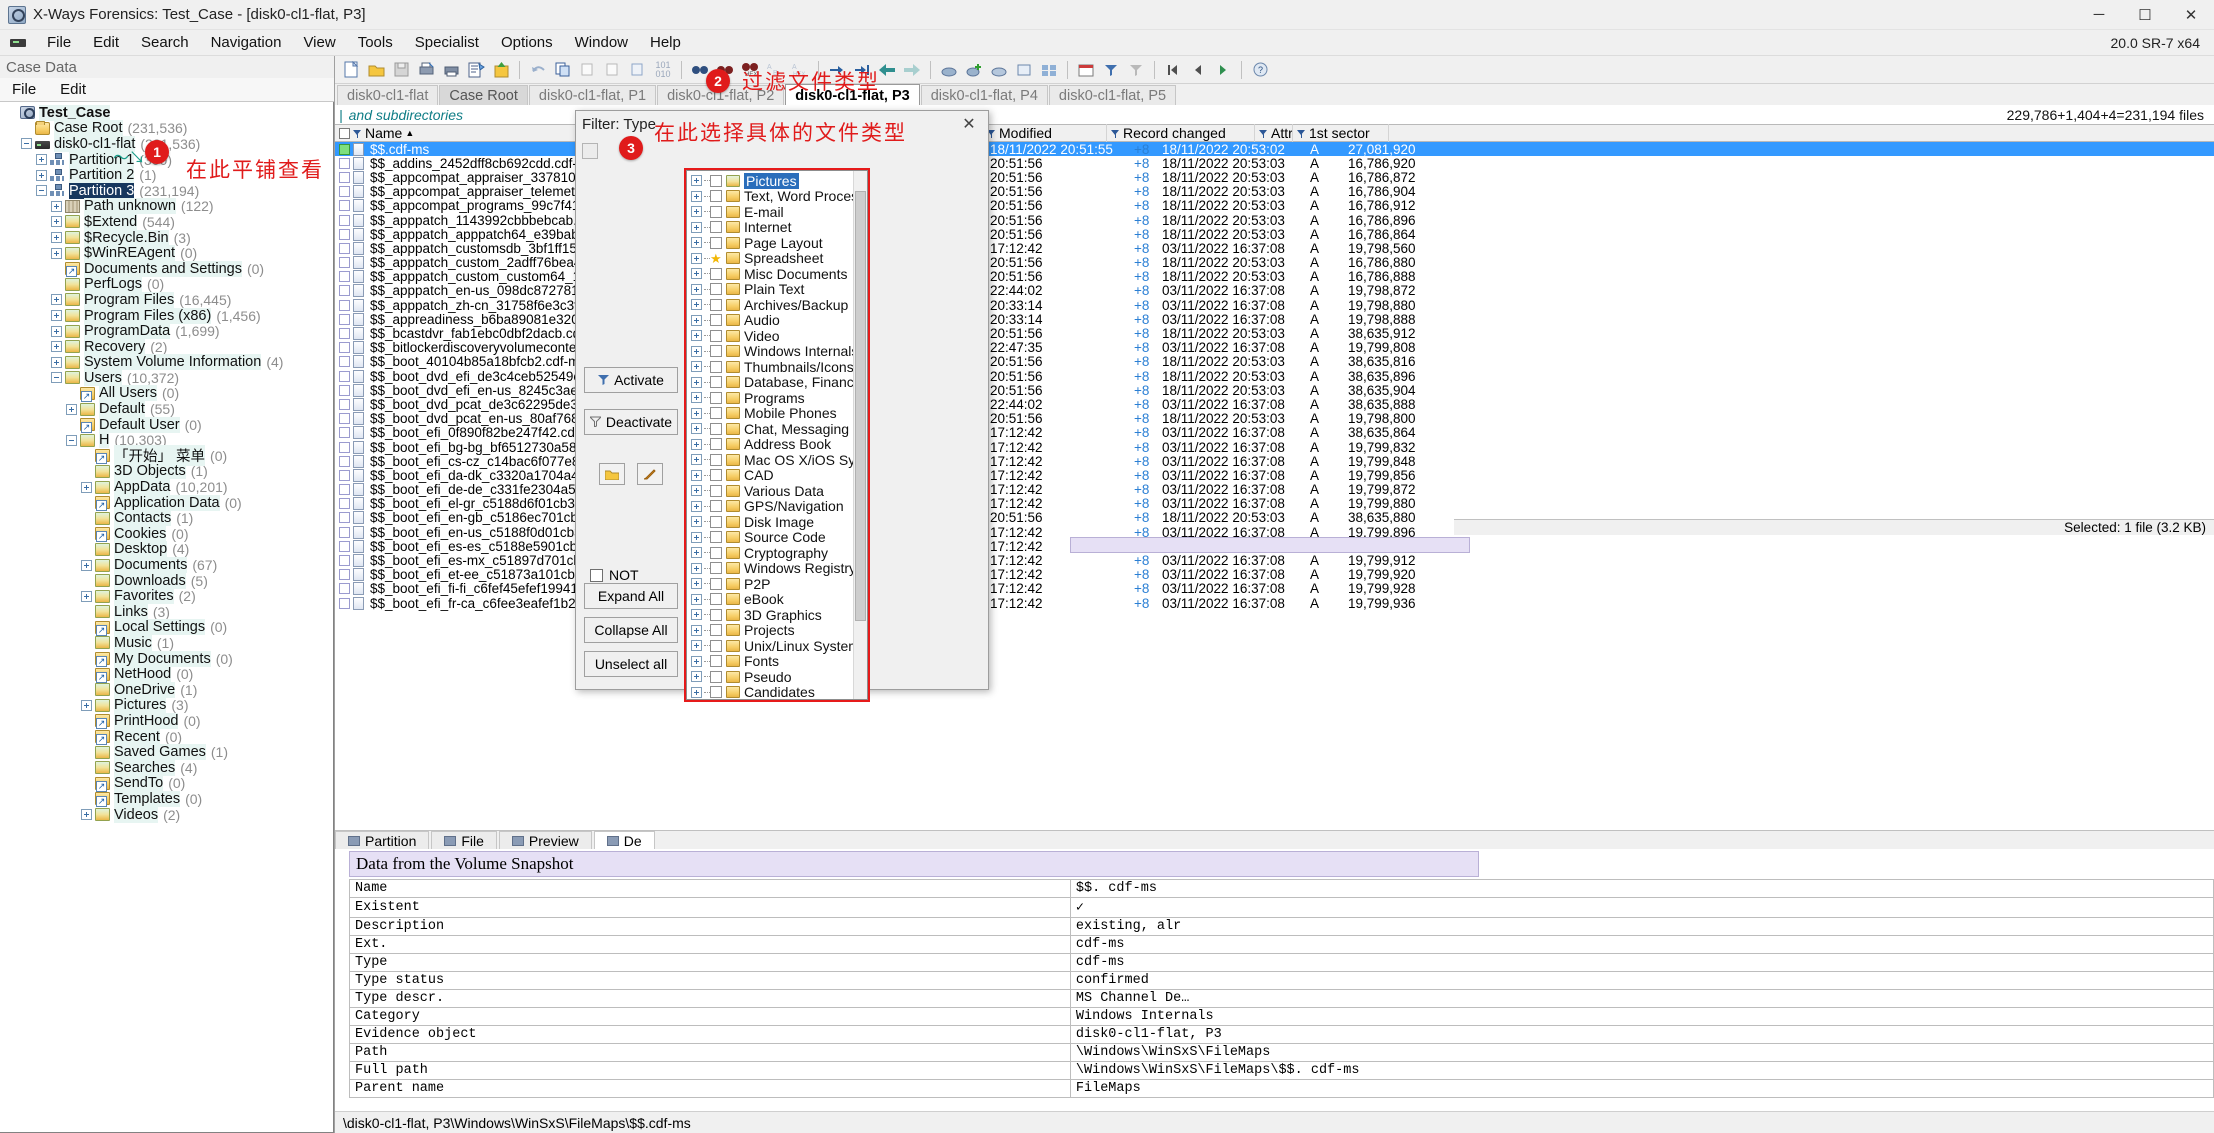 The width and height of the screenshot is (2214, 1133). Describe the element at coordinates (167, 565) in the screenshot. I see `tree-item-documents: Documents (67)` at that location.